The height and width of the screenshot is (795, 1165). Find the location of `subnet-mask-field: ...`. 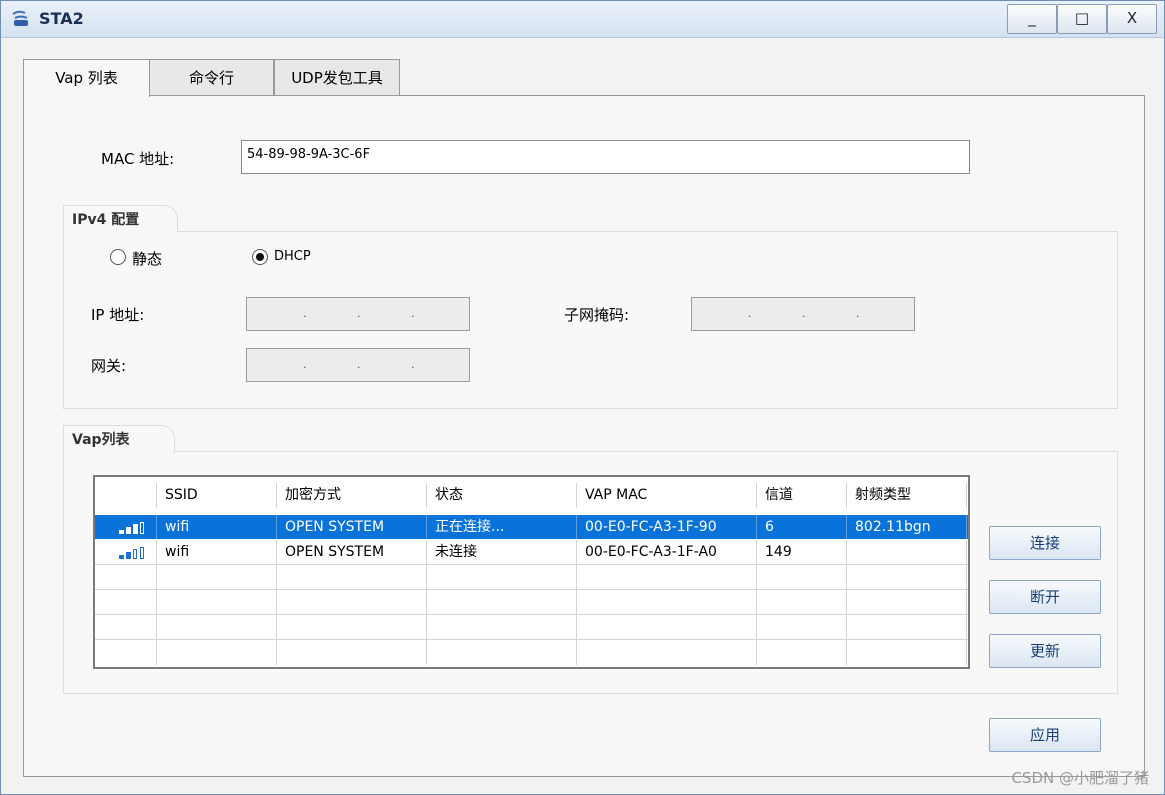

subnet-mask-field: ... is located at coordinates (803, 314).